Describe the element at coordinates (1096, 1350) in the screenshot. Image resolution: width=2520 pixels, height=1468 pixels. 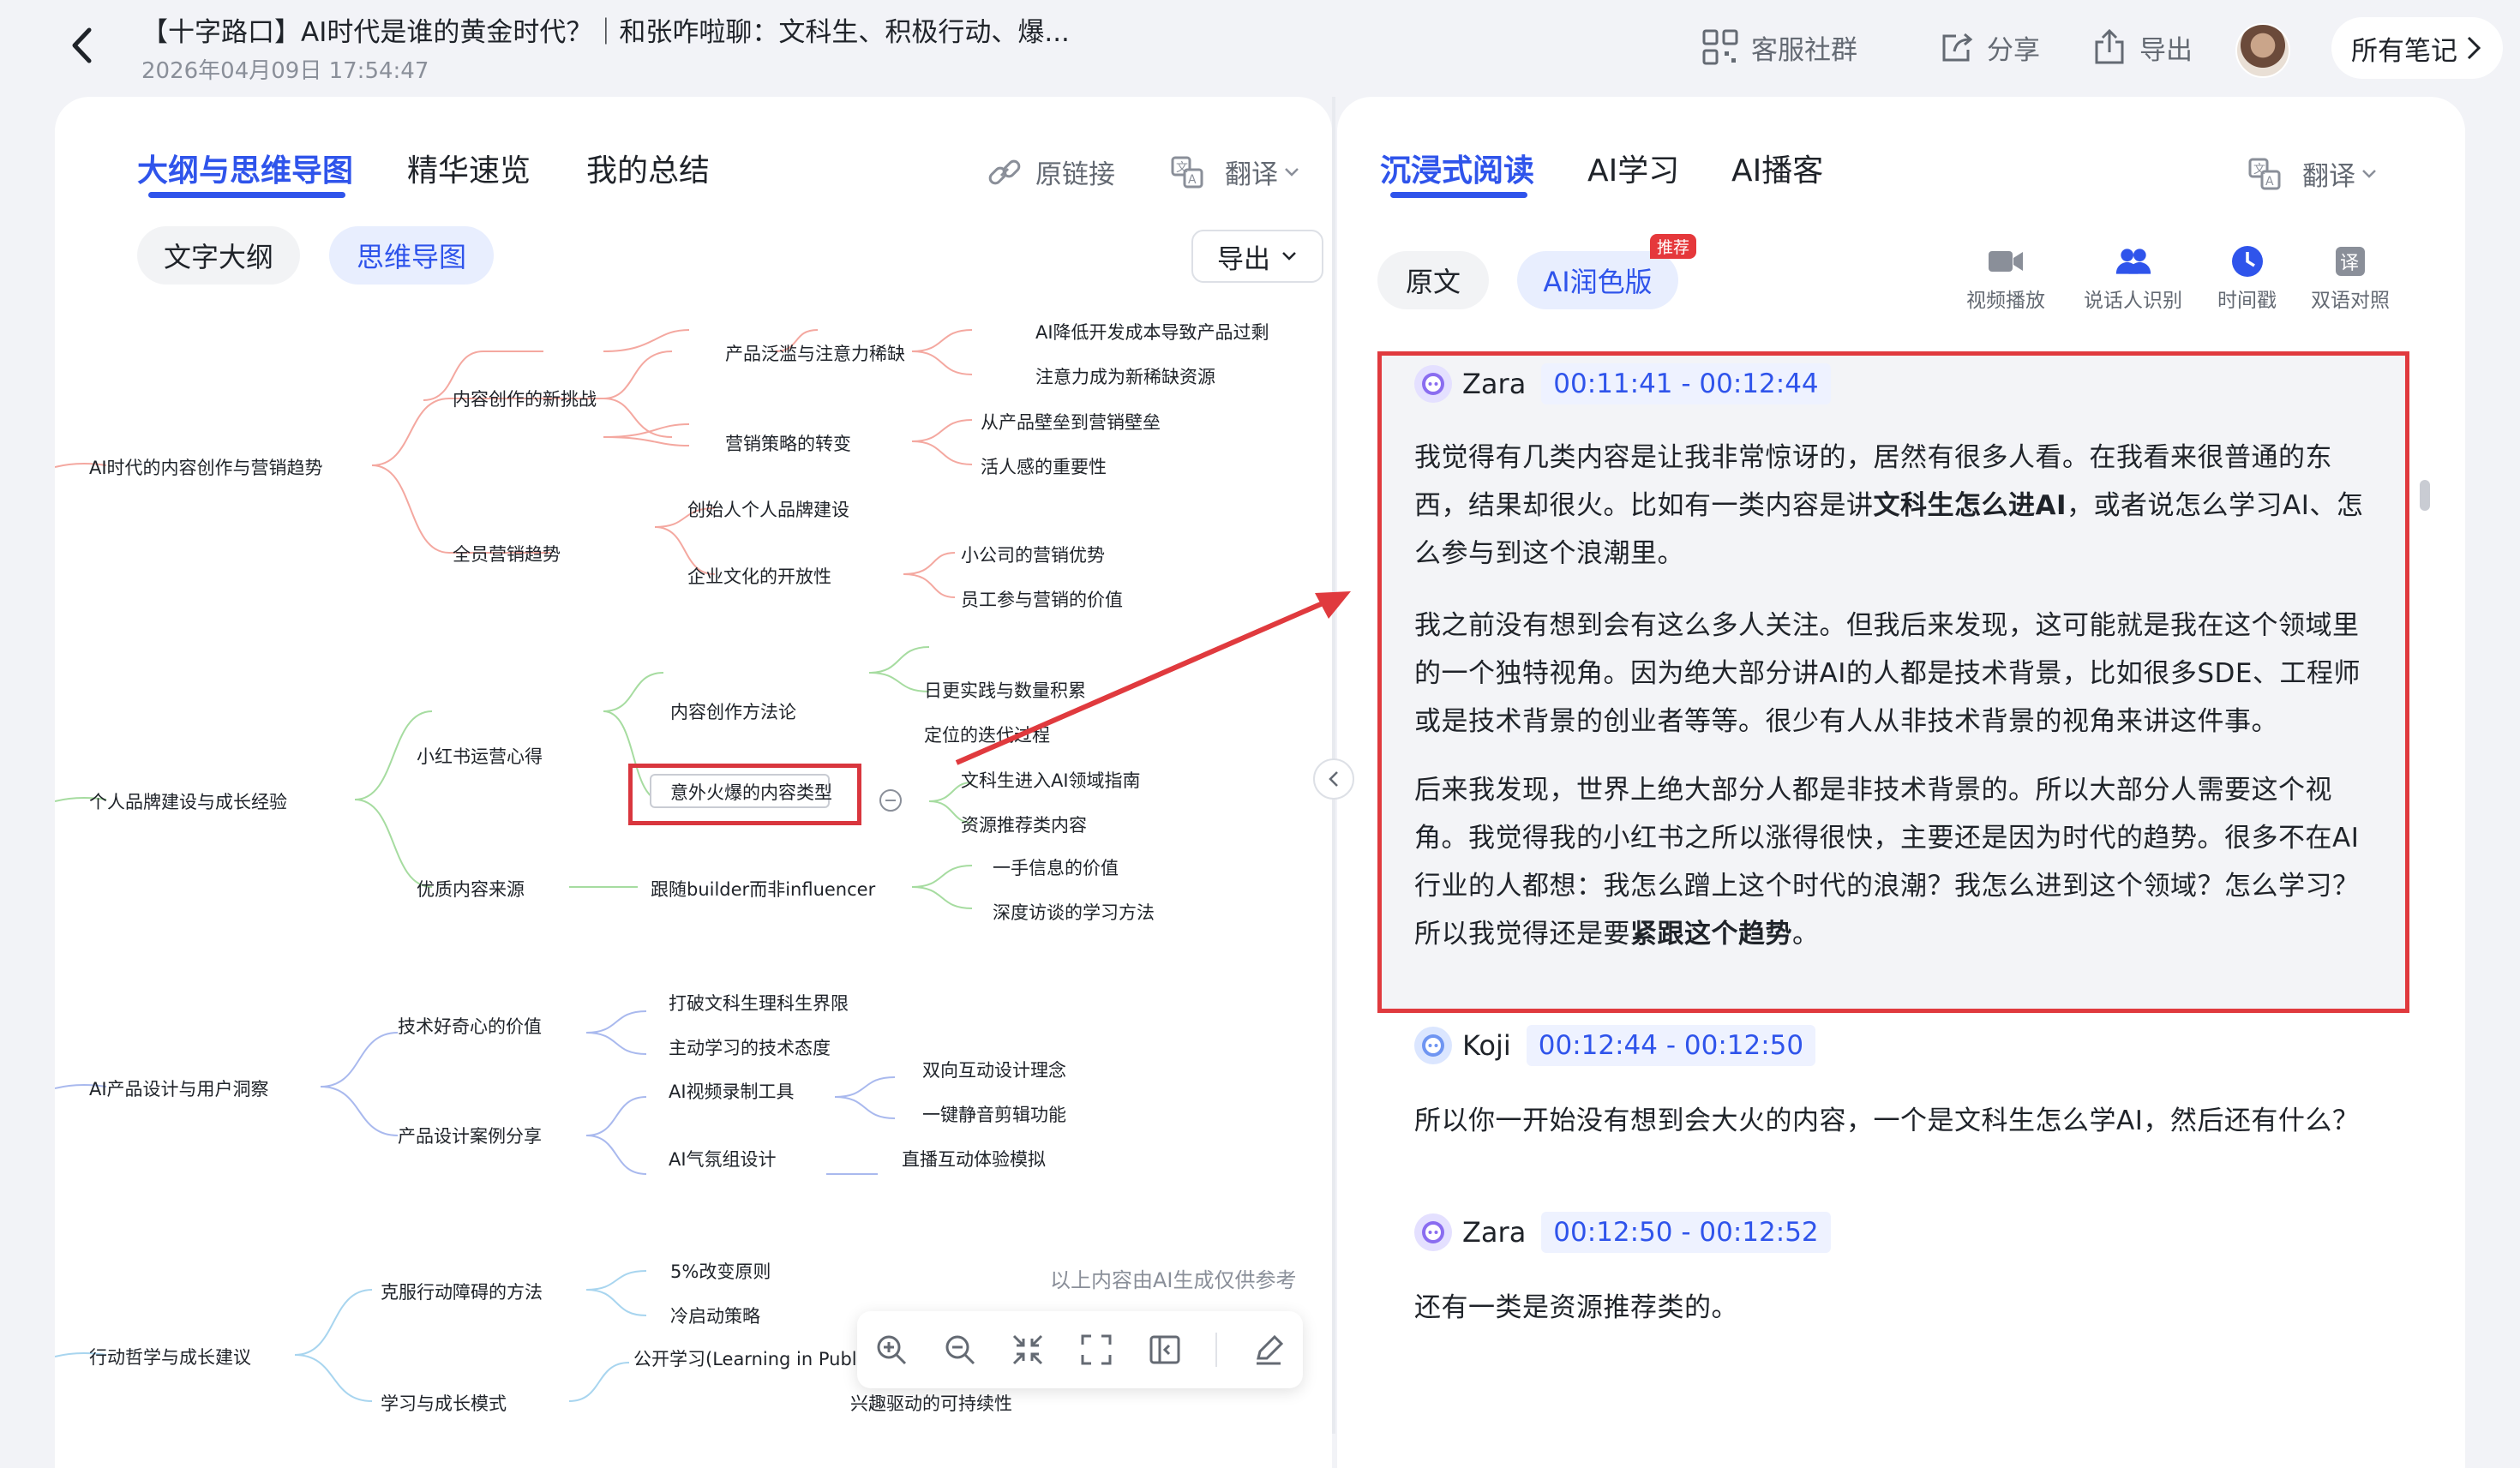
I see `fullscreen-icon` at that location.